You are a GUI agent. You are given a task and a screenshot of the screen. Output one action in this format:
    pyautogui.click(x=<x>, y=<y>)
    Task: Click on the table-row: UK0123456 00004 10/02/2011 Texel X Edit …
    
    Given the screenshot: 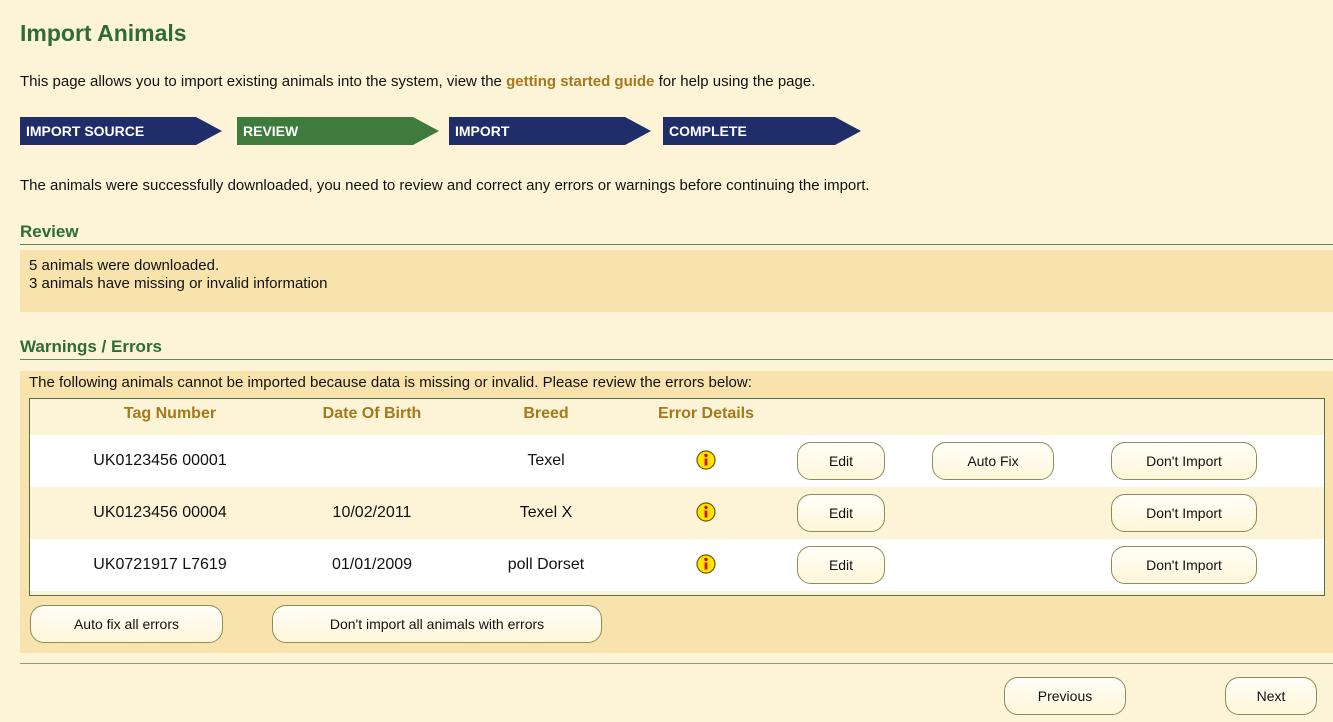 What is the action you would take?
    pyautogui.click(x=677, y=513)
    